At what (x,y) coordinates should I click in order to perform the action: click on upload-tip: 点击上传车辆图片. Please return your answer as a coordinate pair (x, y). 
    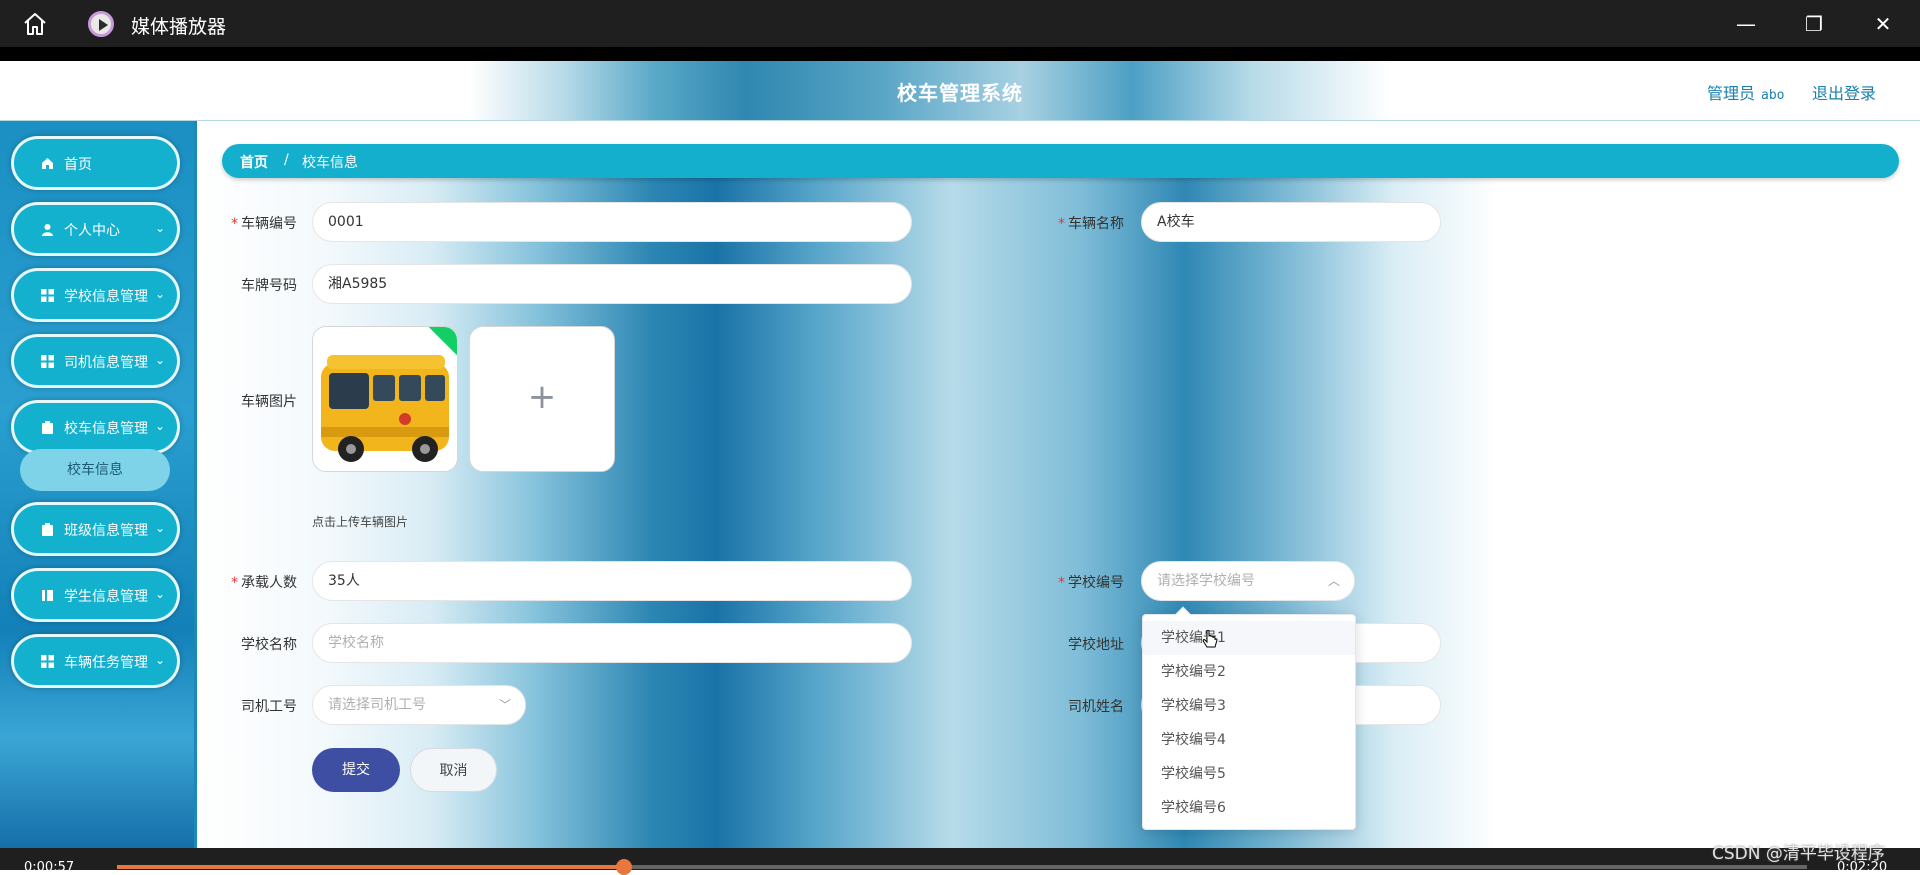
    Looking at the image, I should click on (360, 522).